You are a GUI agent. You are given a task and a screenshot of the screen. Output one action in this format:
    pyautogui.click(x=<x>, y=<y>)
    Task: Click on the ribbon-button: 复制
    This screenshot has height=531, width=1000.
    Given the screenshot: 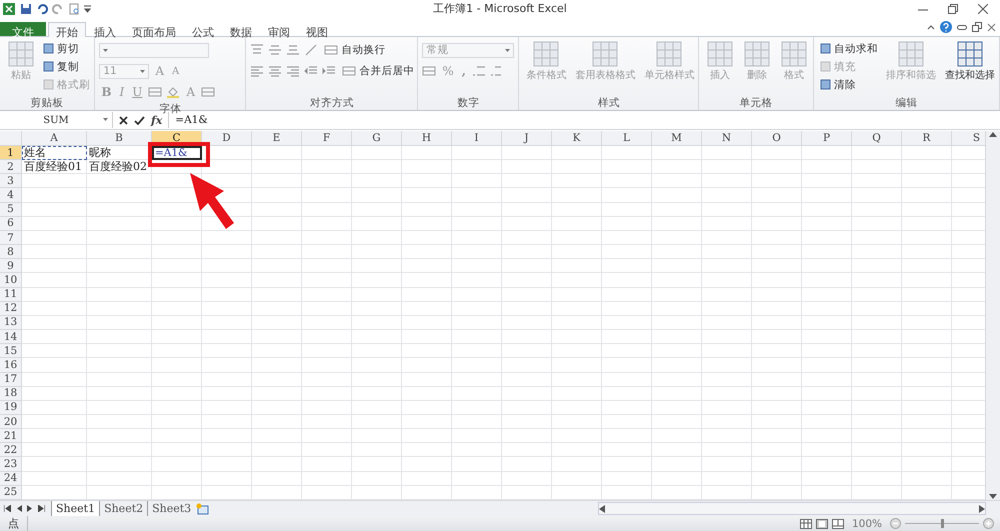 What is the action you would take?
    pyautogui.click(x=66, y=66)
    